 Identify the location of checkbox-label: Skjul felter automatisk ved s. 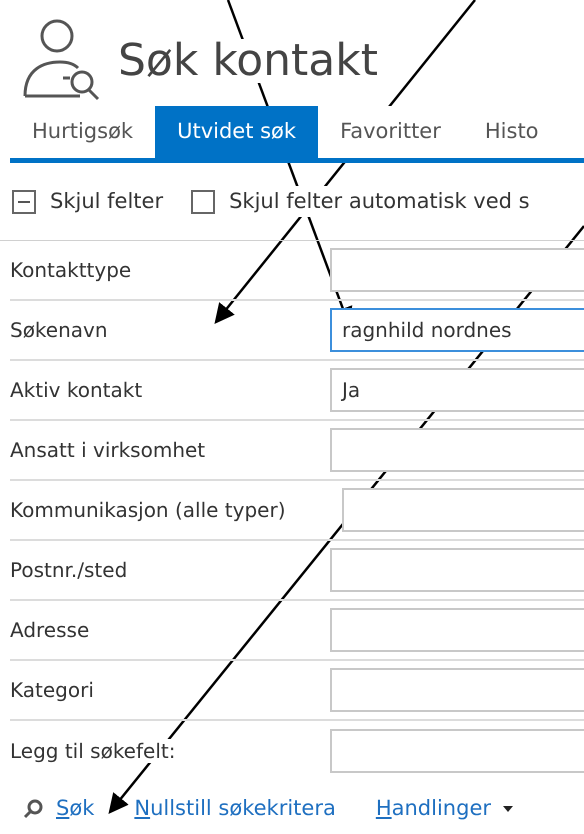
(379, 202).